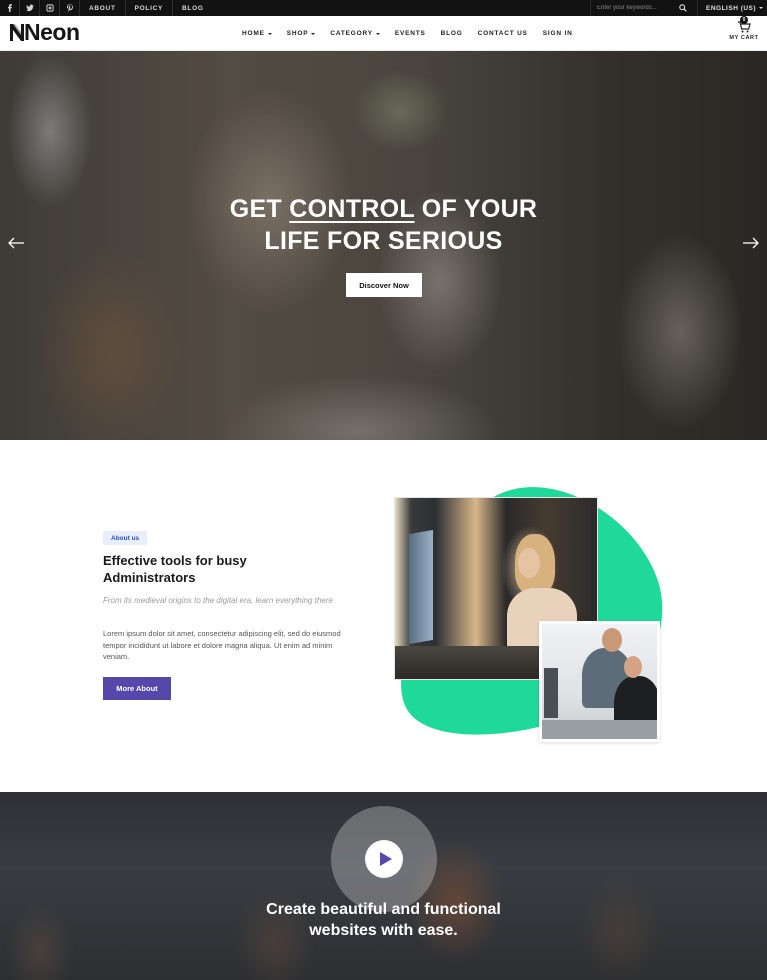 The width and height of the screenshot is (767, 980). What do you see at coordinates (558, 33) in the screenshot?
I see `nav-sign-in: SIGN IN` at bounding box center [558, 33].